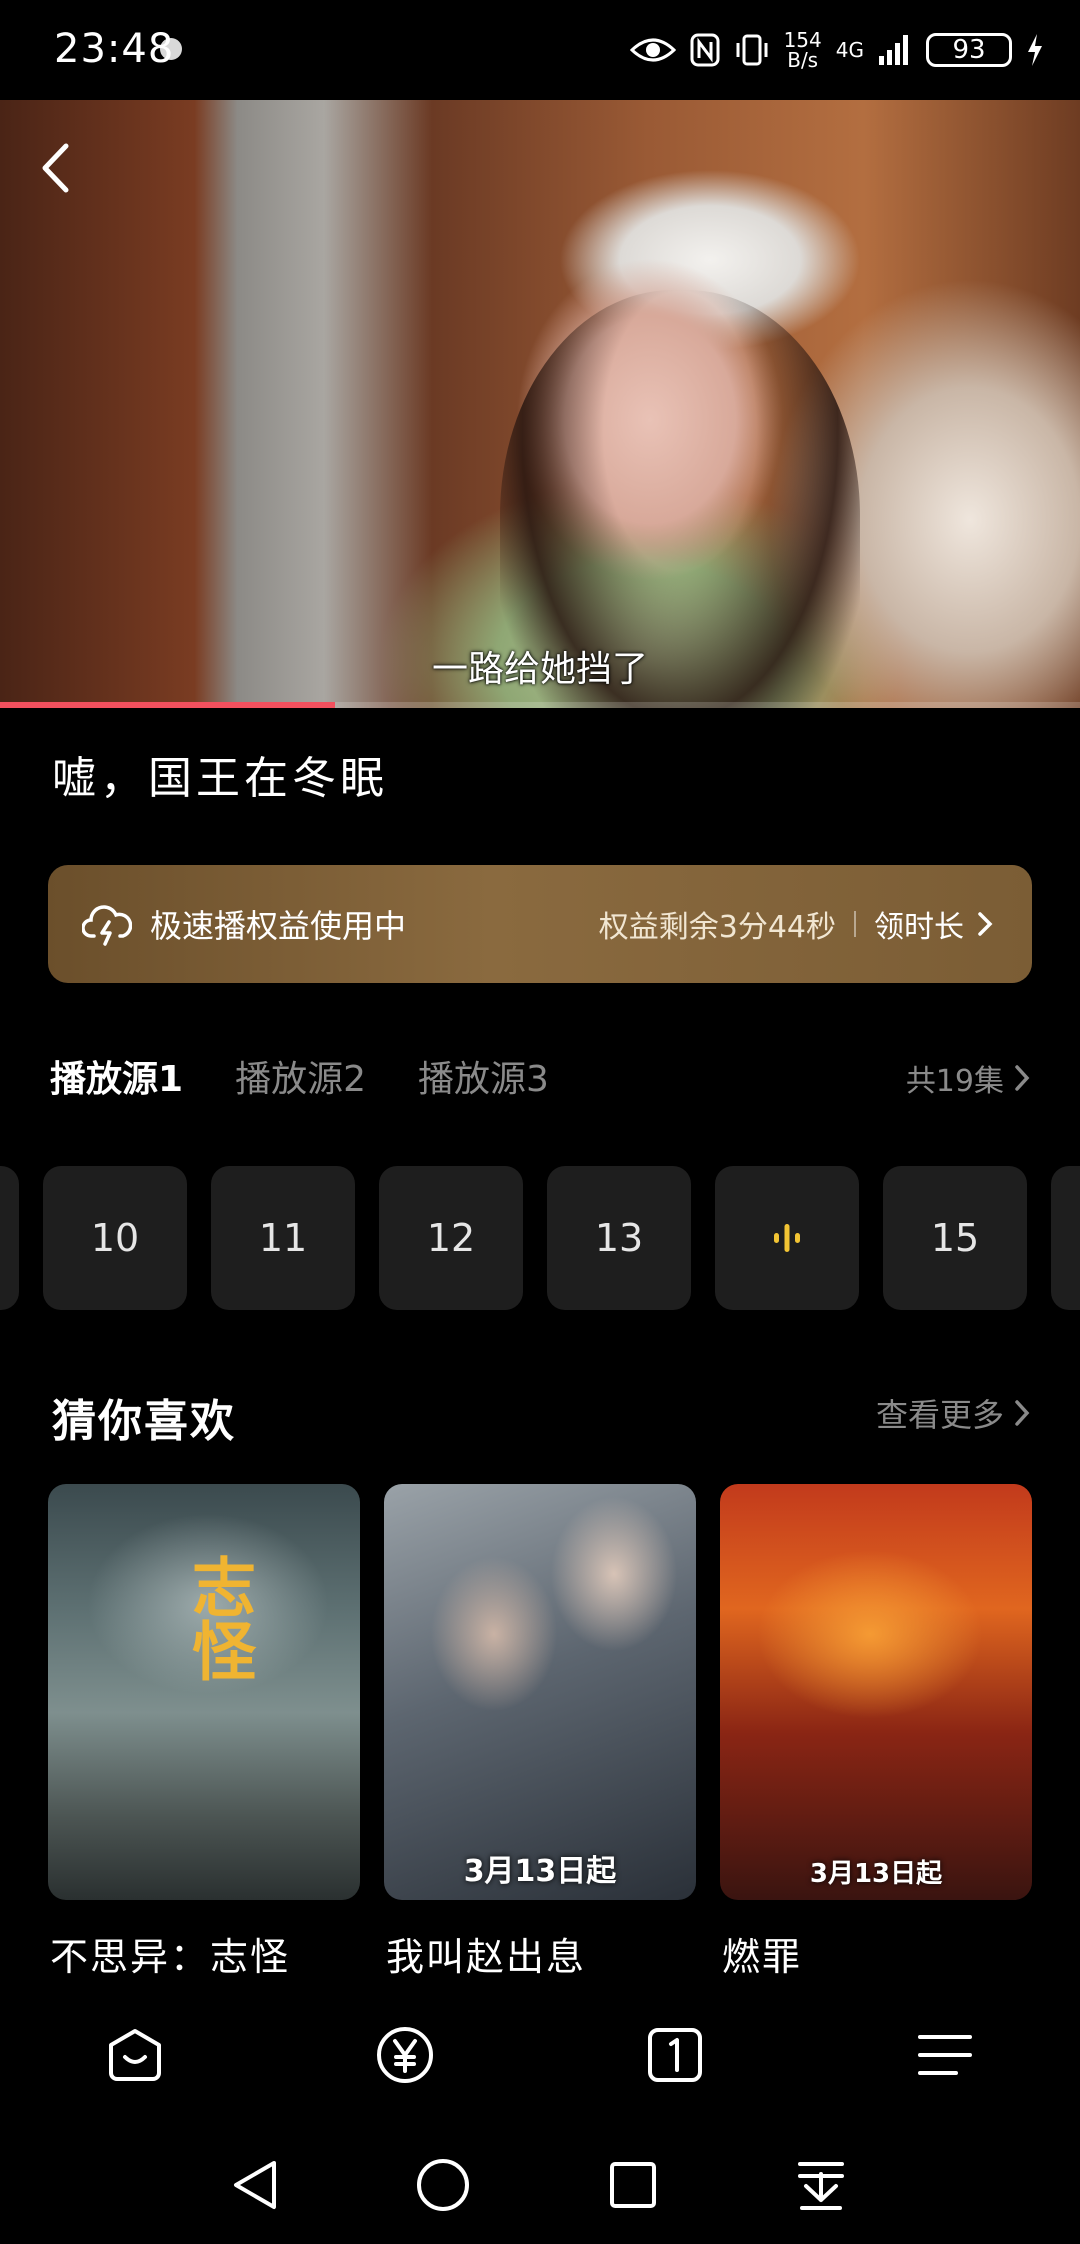 Image resolution: width=1080 pixels, height=2244 pixels. What do you see at coordinates (283, 1238) in the screenshot?
I see `episode-tile: 11` at bounding box center [283, 1238].